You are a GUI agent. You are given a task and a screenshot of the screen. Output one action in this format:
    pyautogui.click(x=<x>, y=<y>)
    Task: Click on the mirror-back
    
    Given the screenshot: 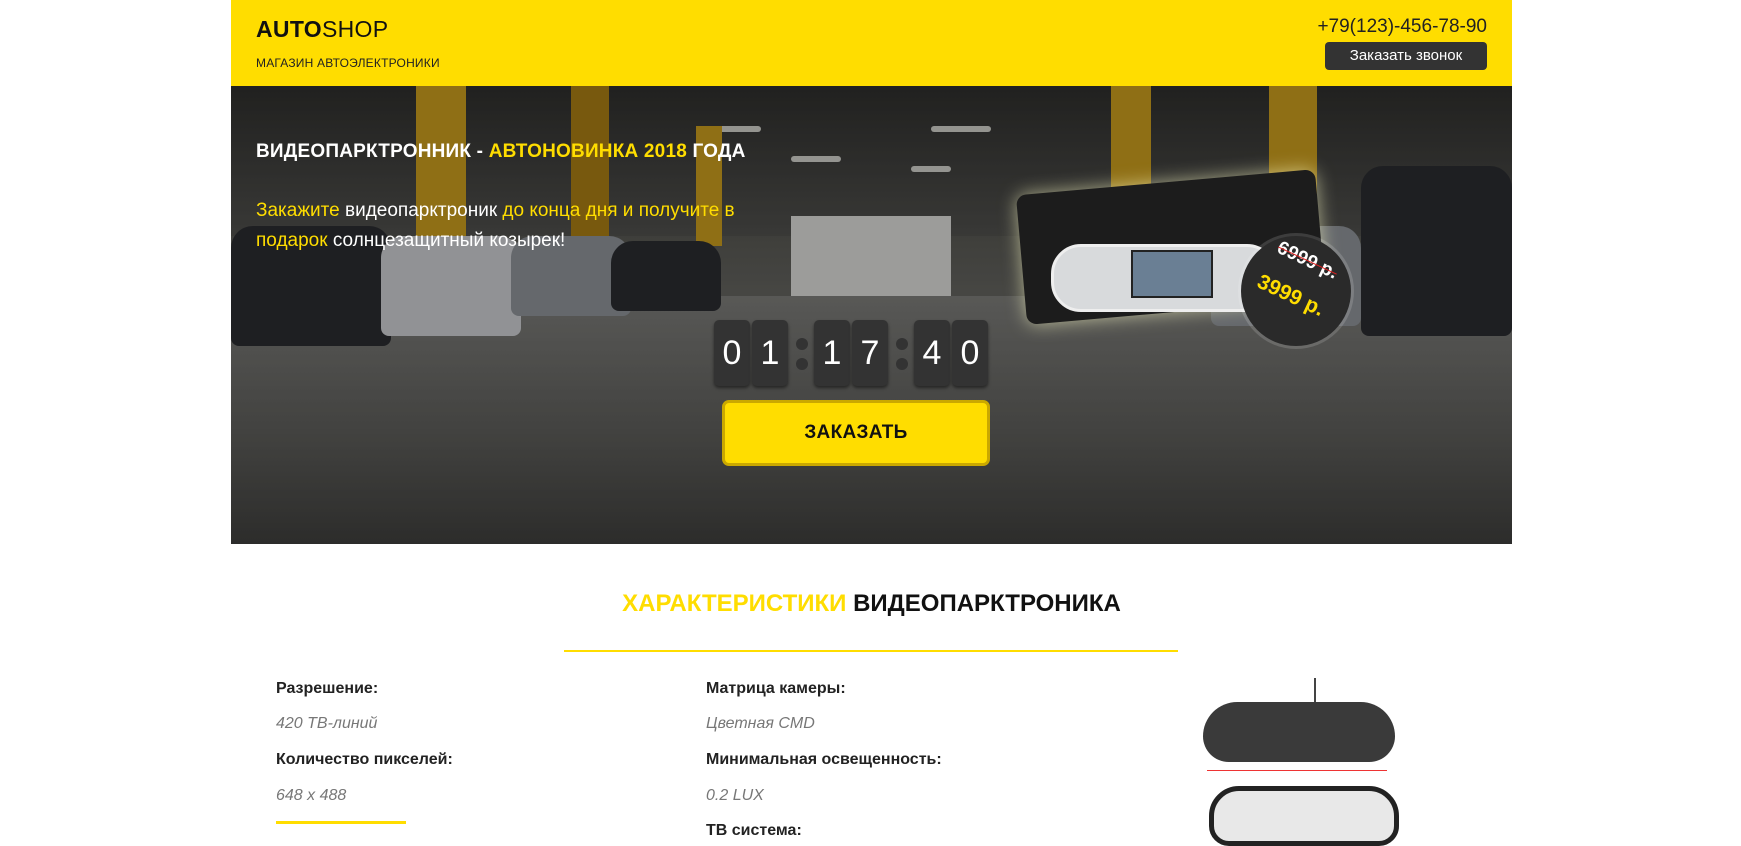 What is the action you would take?
    pyautogui.click(x=1299, y=732)
    